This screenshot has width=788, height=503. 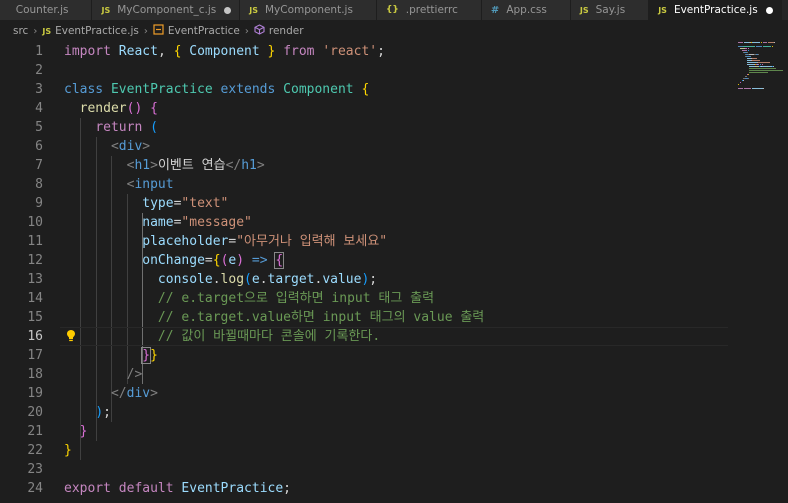 What do you see at coordinates (365, 108) in the screenshot?
I see `code-line: 4 render() {` at bounding box center [365, 108].